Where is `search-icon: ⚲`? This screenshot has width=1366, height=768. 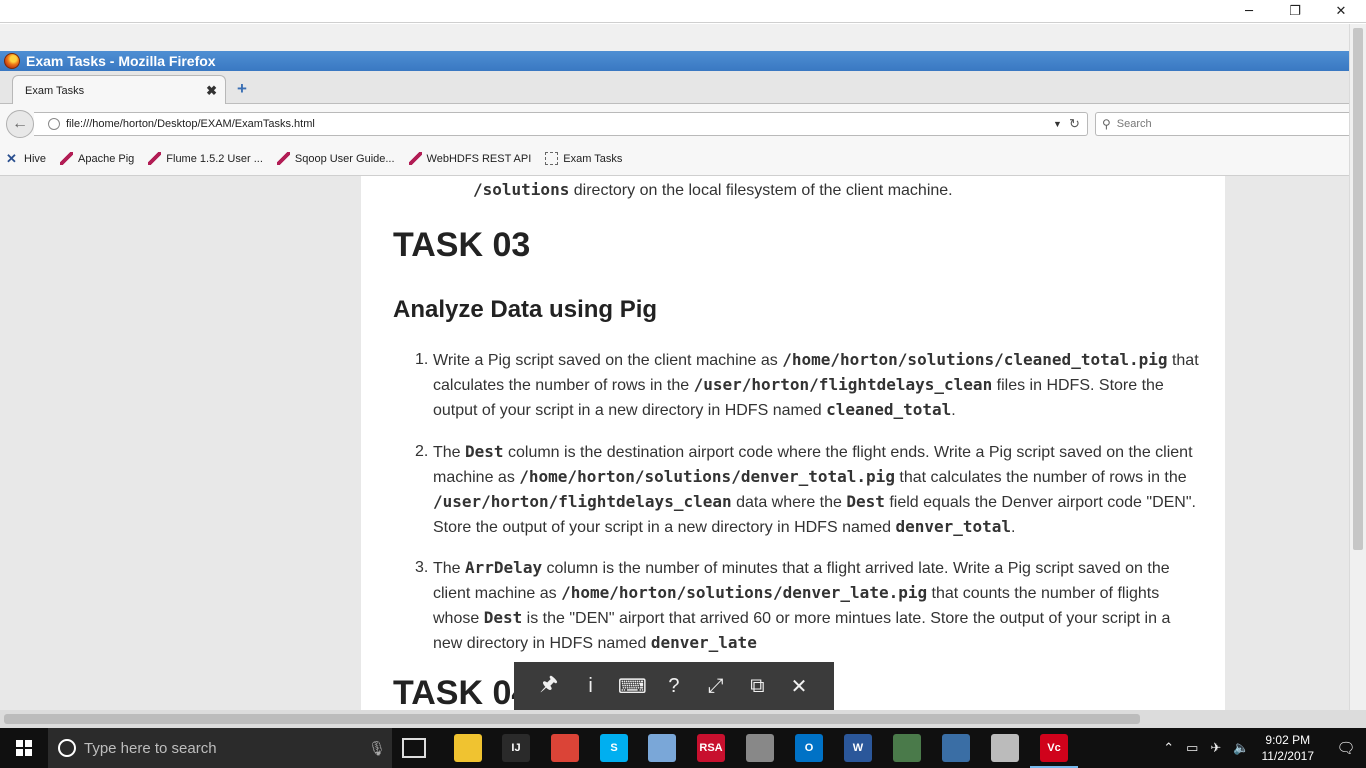 search-icon: ⚲ is located at coordinates (1106, 124).